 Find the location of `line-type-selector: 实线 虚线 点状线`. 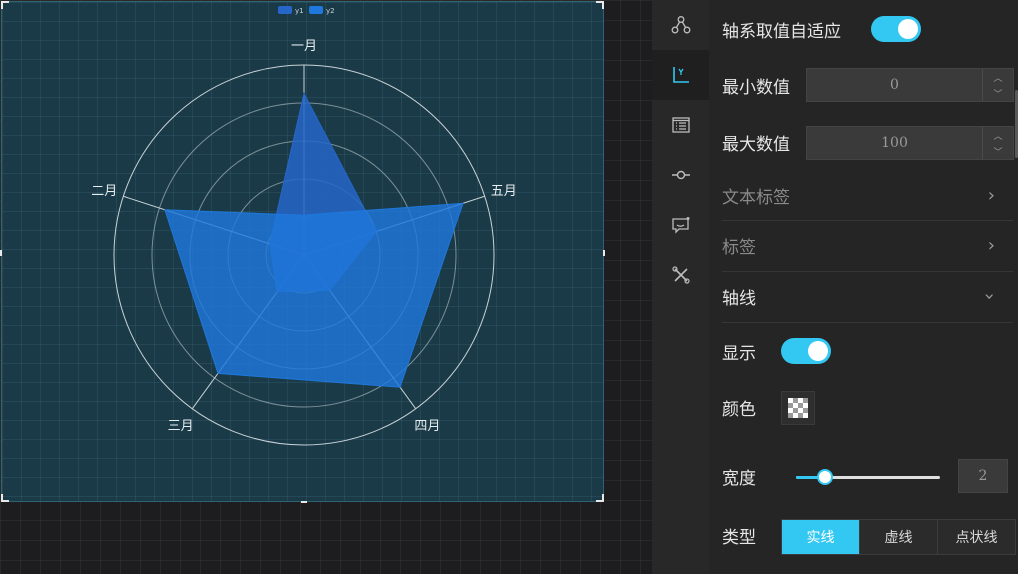

line-type-selector: 实线 虚线 点状线 is located at coordinates (898, 537).